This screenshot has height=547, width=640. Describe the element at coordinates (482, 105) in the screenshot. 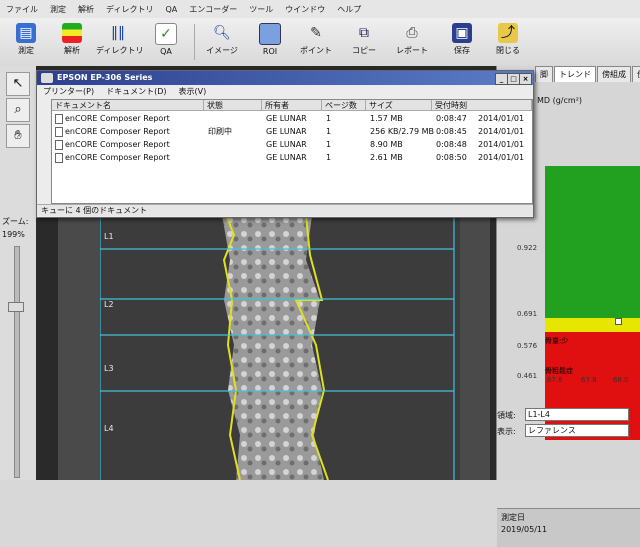

I see `col-time: 受付時刻` at that location.